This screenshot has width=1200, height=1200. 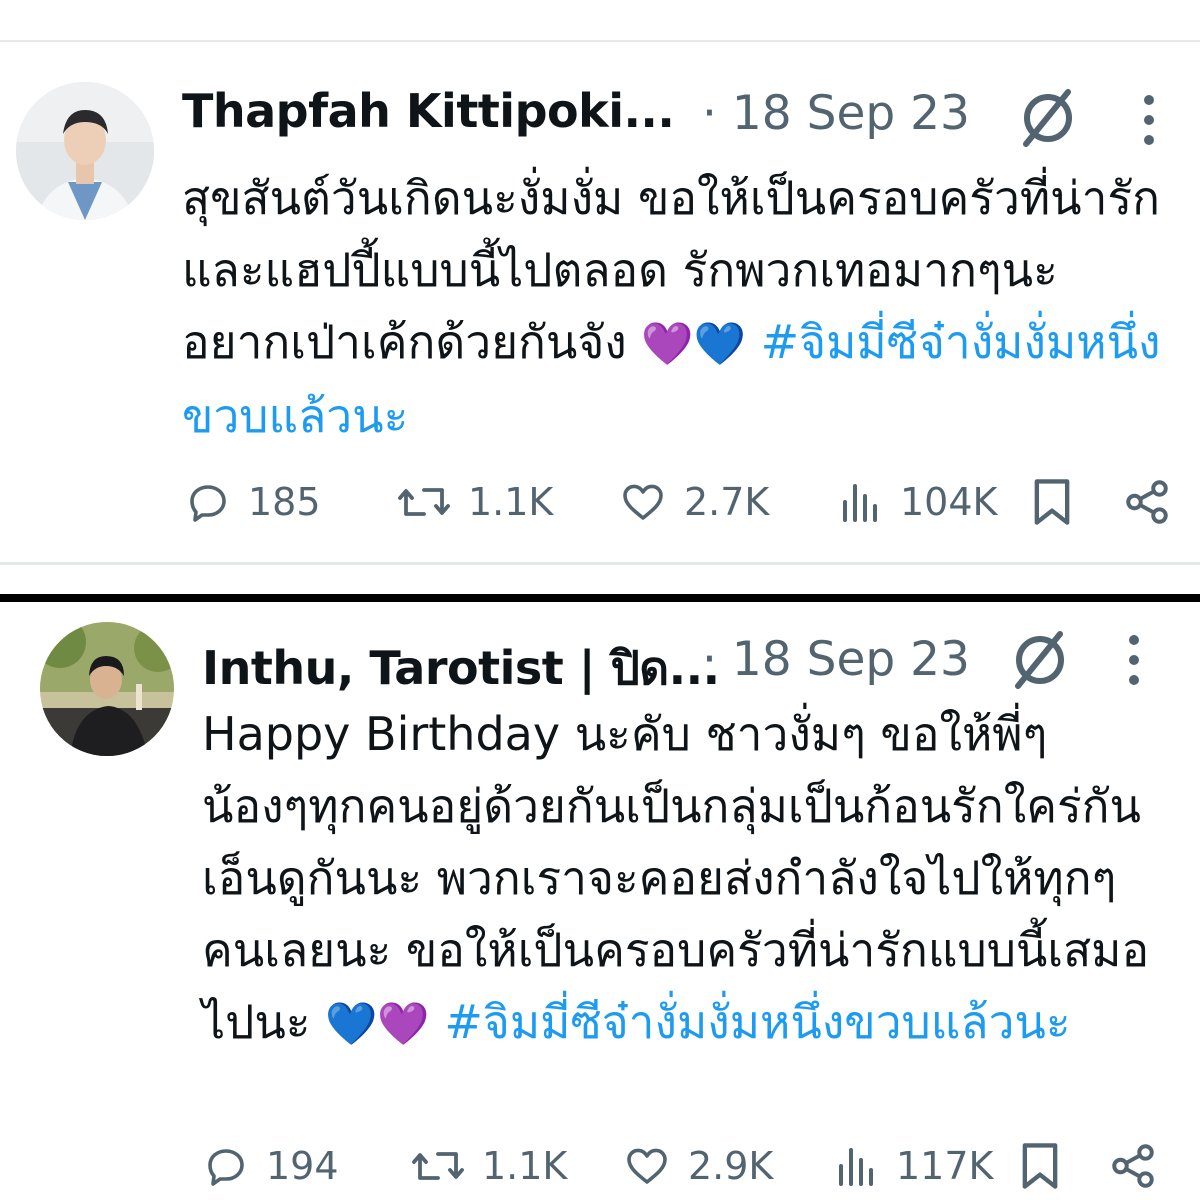 I want to click on reply-count: 194, so click(x=302, y=1166).